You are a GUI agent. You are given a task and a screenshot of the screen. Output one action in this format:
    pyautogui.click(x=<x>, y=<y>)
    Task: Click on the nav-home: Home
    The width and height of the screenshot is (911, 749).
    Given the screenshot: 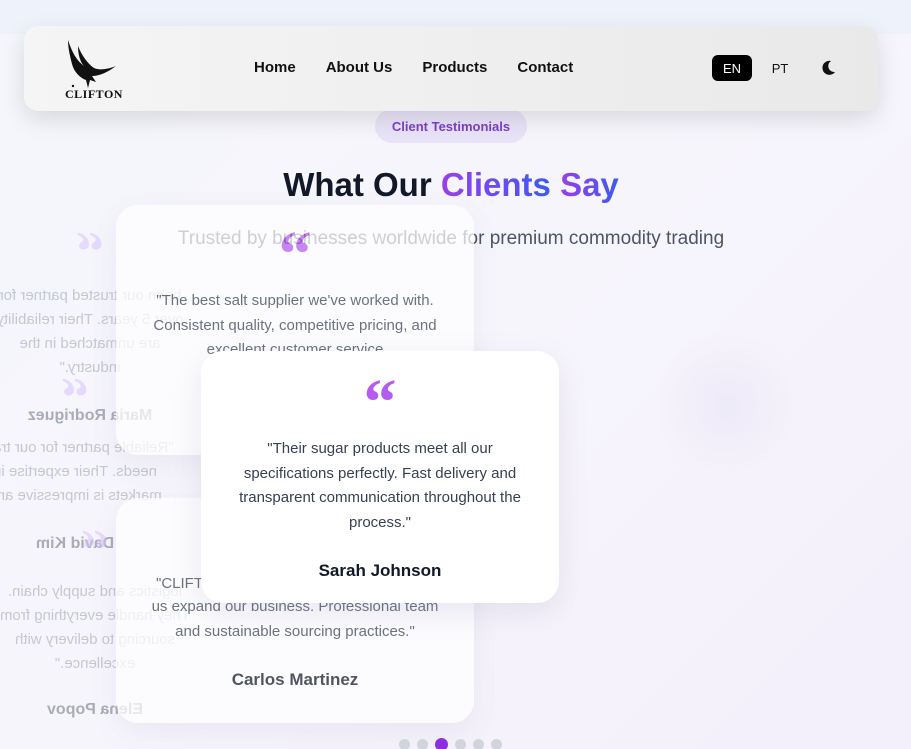 What is the action you would take?
    pyautogui.click(x=275, y=67)
    